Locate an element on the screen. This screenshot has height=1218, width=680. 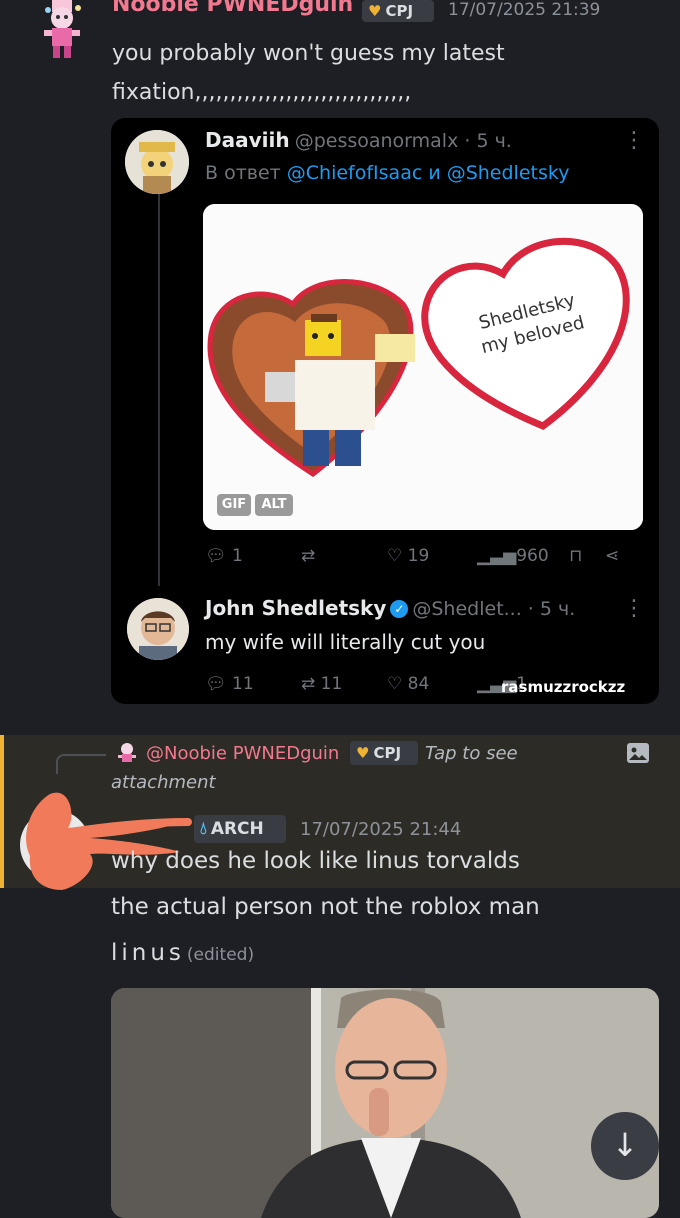
reply-count: 1 is located at coordinates (237, 556).